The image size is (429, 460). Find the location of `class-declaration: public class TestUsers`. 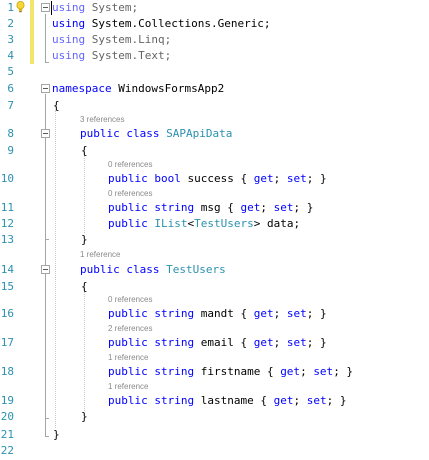

class-declaration: public class TestUsers is located at coordinates (153, 269).